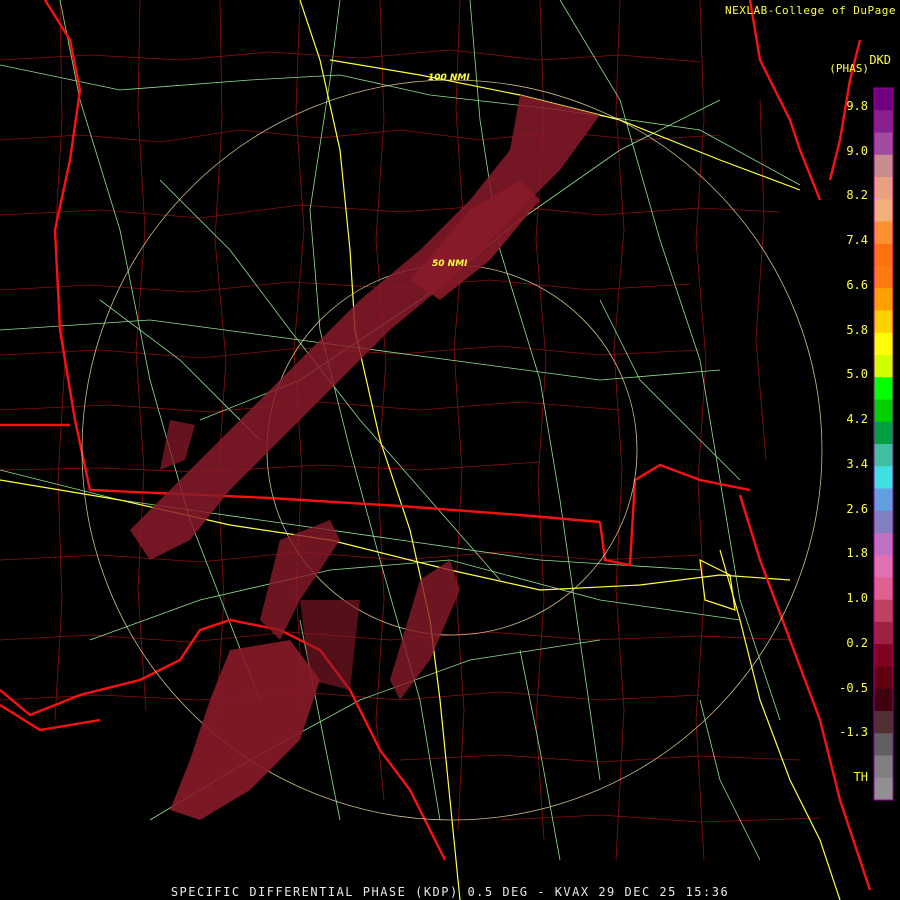 This screenshot has width=900, height=900. I want to click on scale-label: 6.6, so click(857, 284).